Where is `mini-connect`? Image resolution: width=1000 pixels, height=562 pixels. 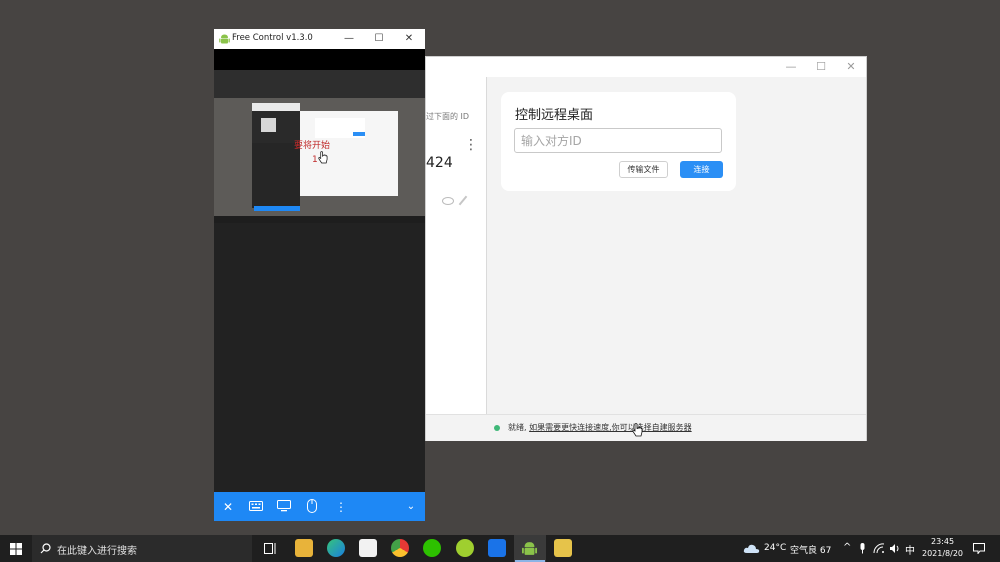 mini-connect is located at coordinates (359, 134).